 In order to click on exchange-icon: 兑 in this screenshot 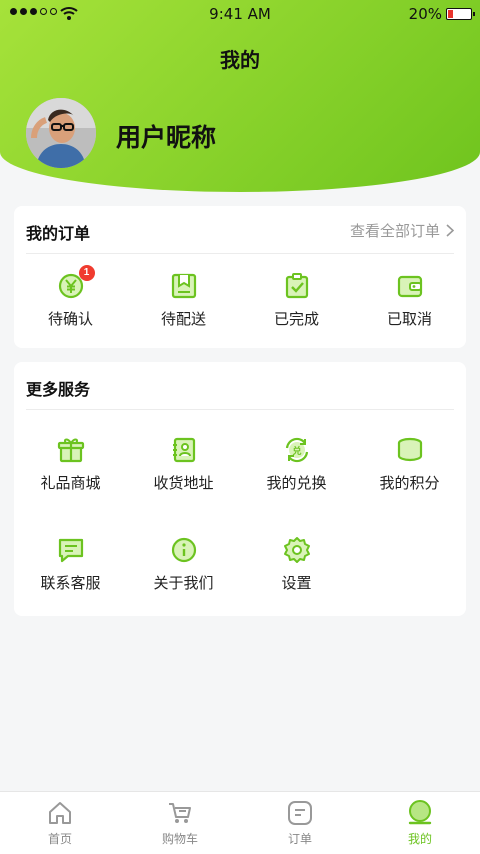, I will do `click(297, 450)`.